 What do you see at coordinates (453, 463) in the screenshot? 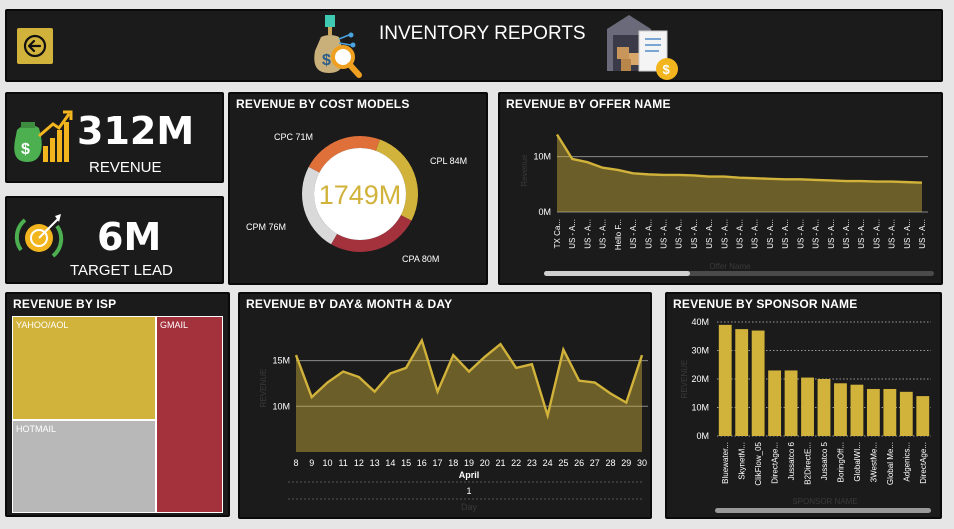
I see `x-tick-label: 18` at bounding box center [453, 463].